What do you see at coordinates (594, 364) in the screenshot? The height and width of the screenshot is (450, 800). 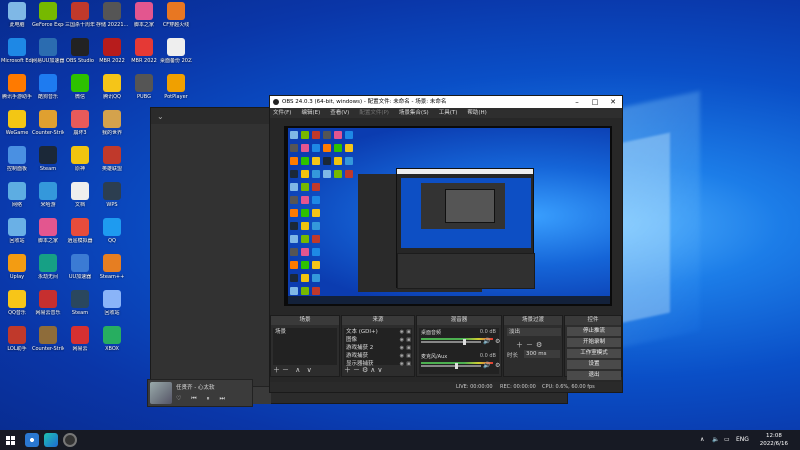 I see `control-button: 设置` at bounding box center [594, 364].